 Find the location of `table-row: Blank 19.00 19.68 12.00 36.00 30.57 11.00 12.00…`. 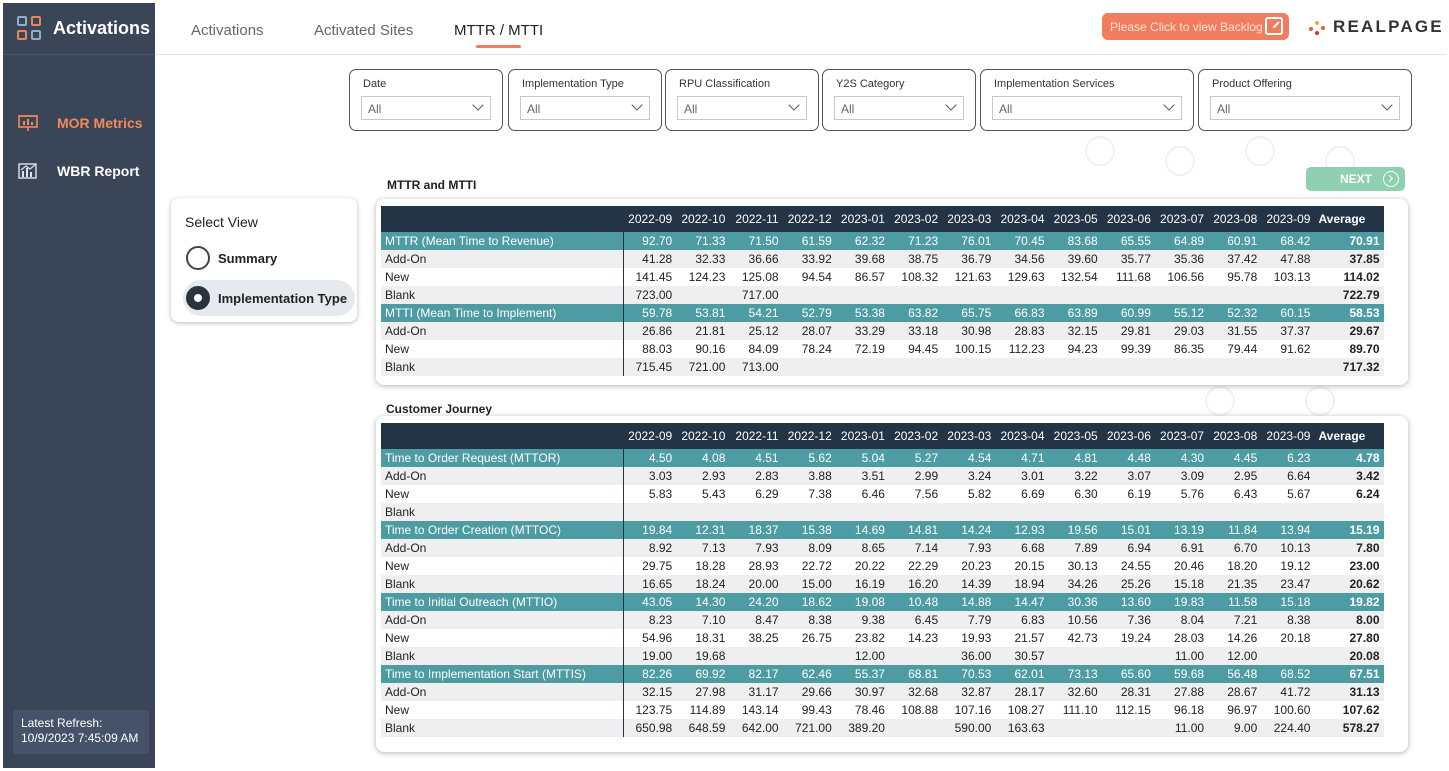

table-row: Blank 19.00 19.68 12.00 36.00 30.57 11.00 12.00… is located at coordinates (882, 656).